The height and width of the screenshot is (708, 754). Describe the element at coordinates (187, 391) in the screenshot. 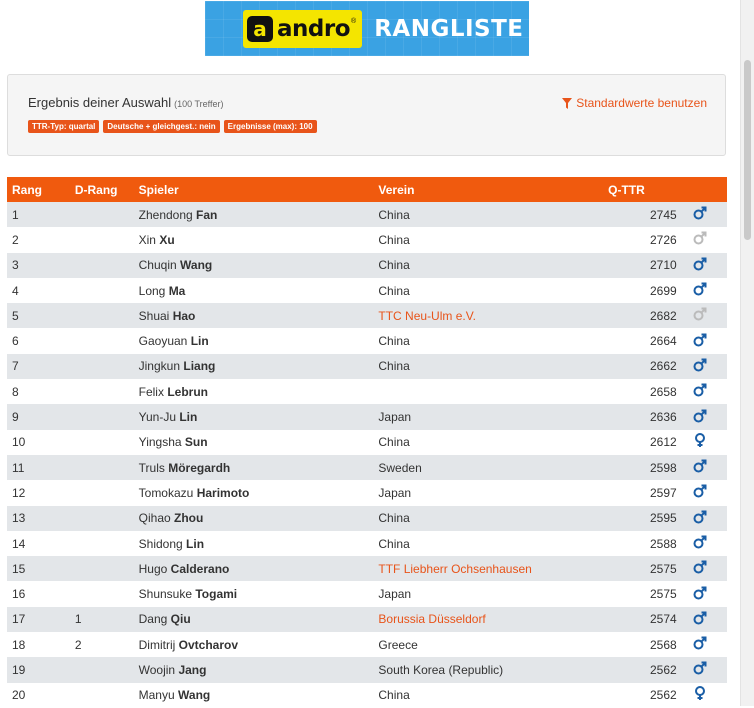

I see `player-last-name: Lebrun` at that location.